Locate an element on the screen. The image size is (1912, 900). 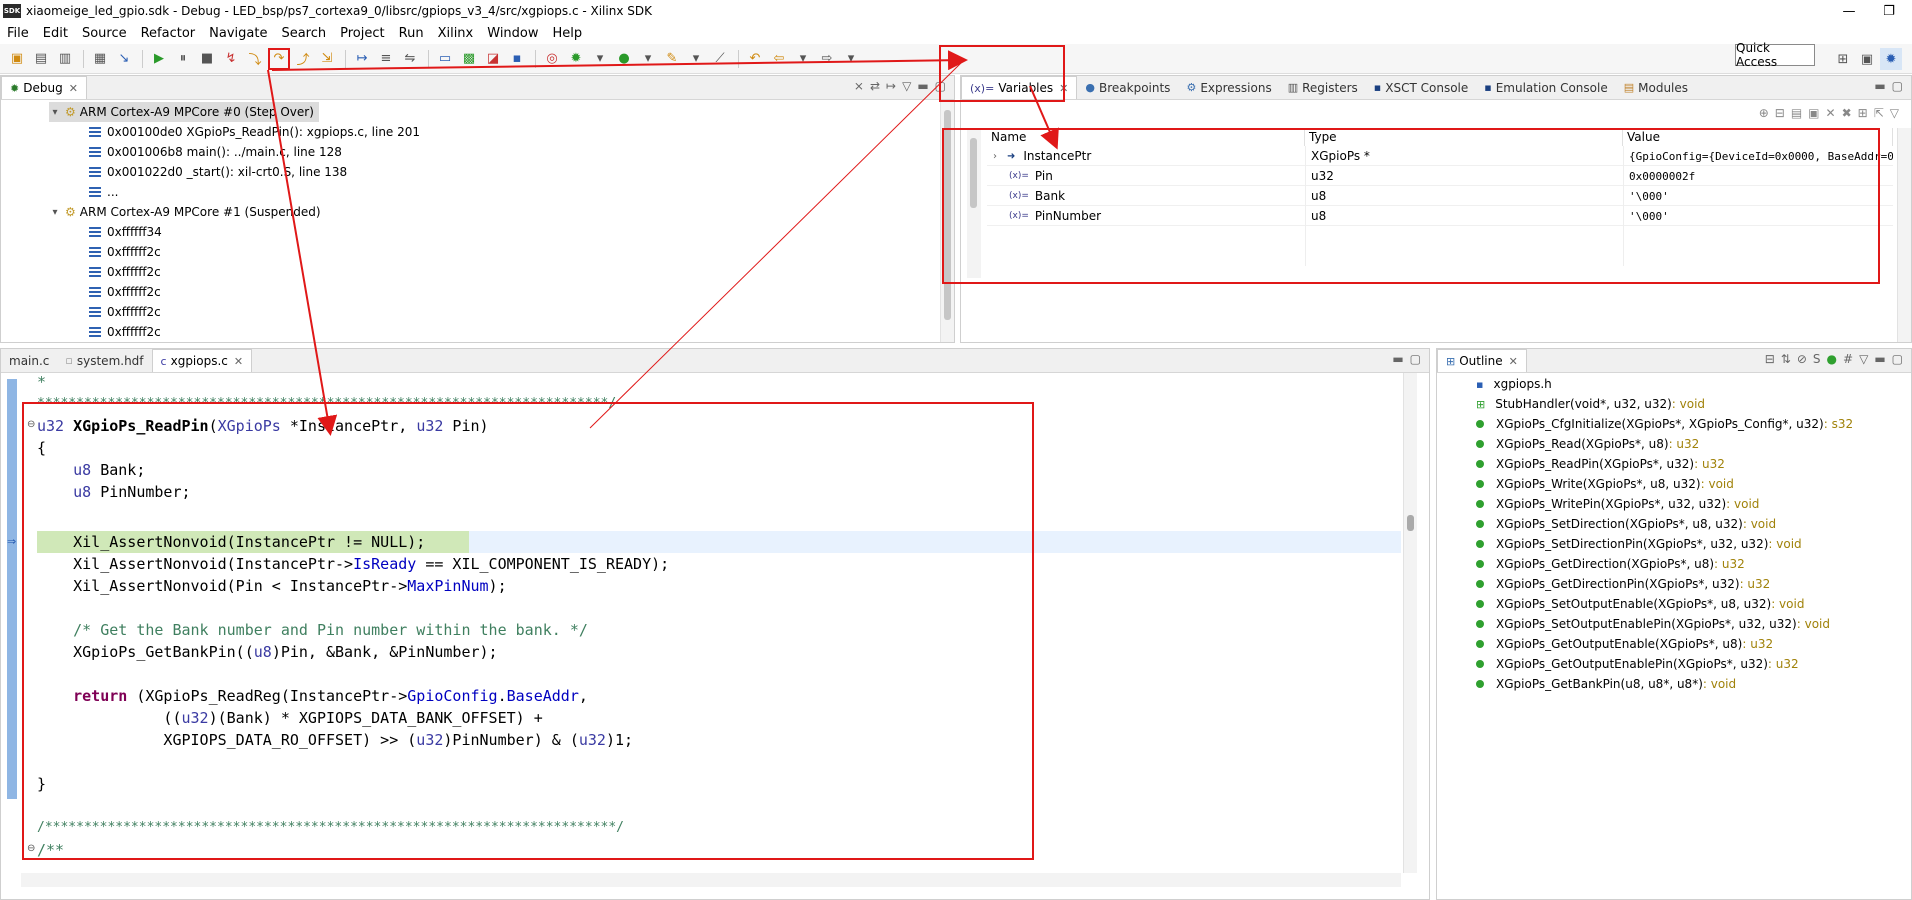
tab-xsct-console: ▪ XSCT Console is located at coordinates (1421, 87).